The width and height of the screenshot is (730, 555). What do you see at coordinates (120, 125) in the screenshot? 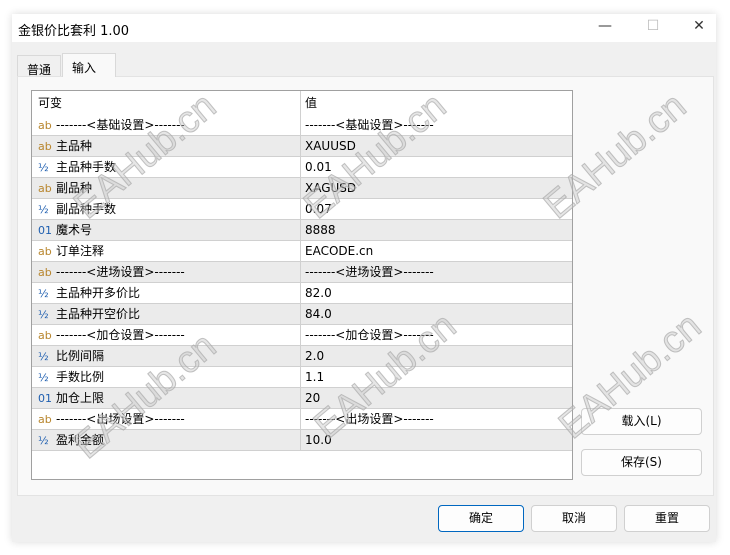
I see `variable-name: -------<基础设置>-------` at bounding box center [120, 125].